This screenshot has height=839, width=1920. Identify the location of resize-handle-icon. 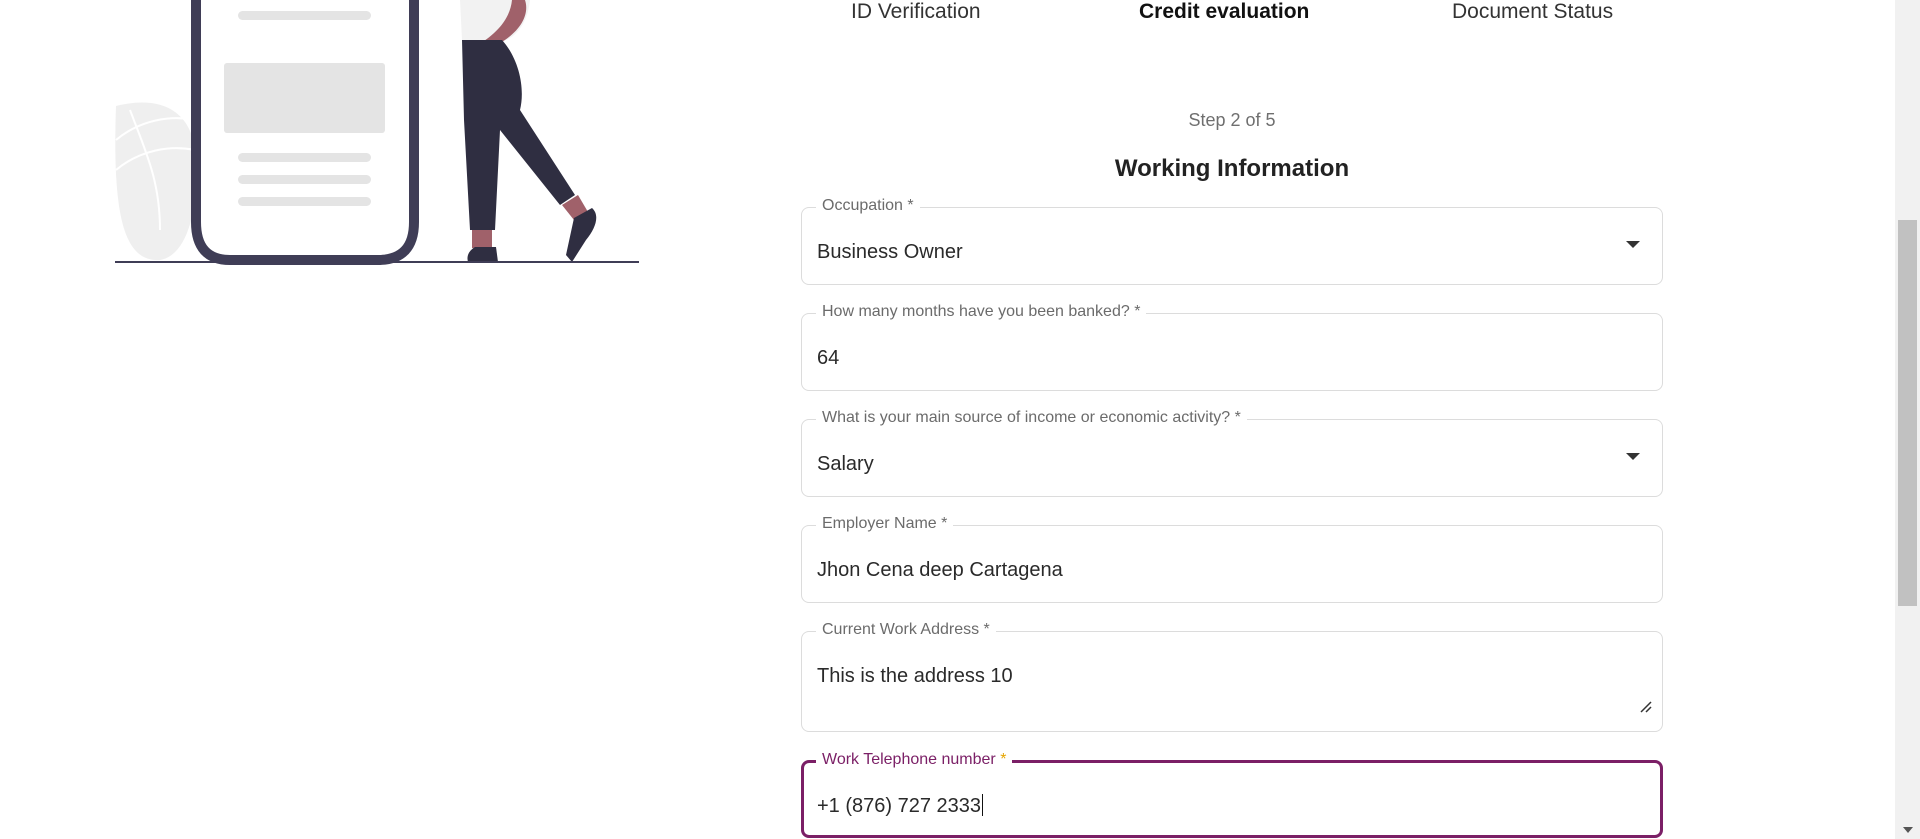
(1645, 706).